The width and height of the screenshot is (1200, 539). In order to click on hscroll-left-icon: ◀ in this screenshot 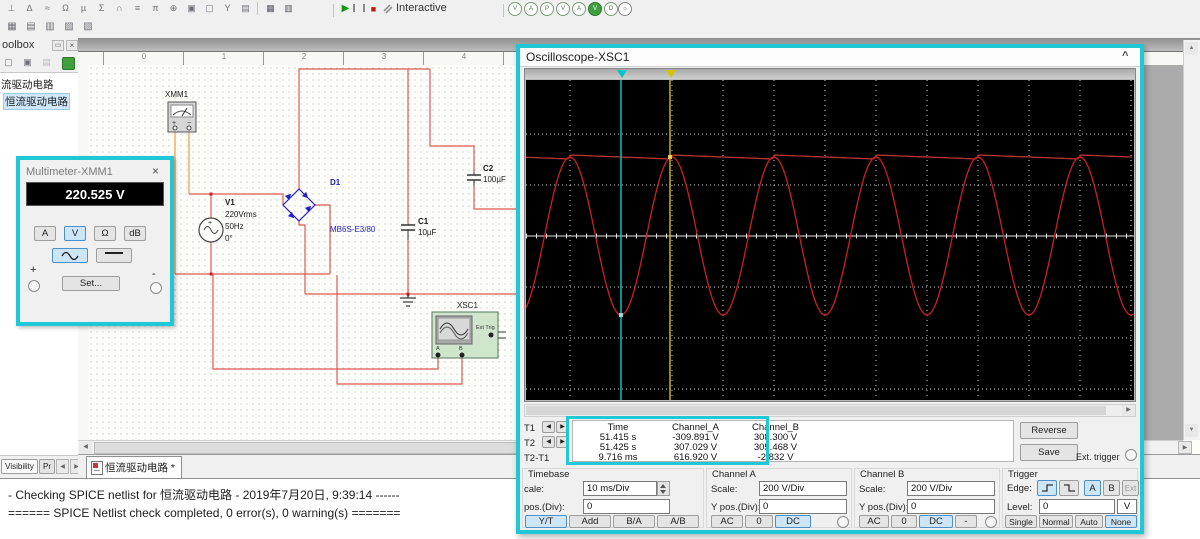, I will do `click(85, 448)`.